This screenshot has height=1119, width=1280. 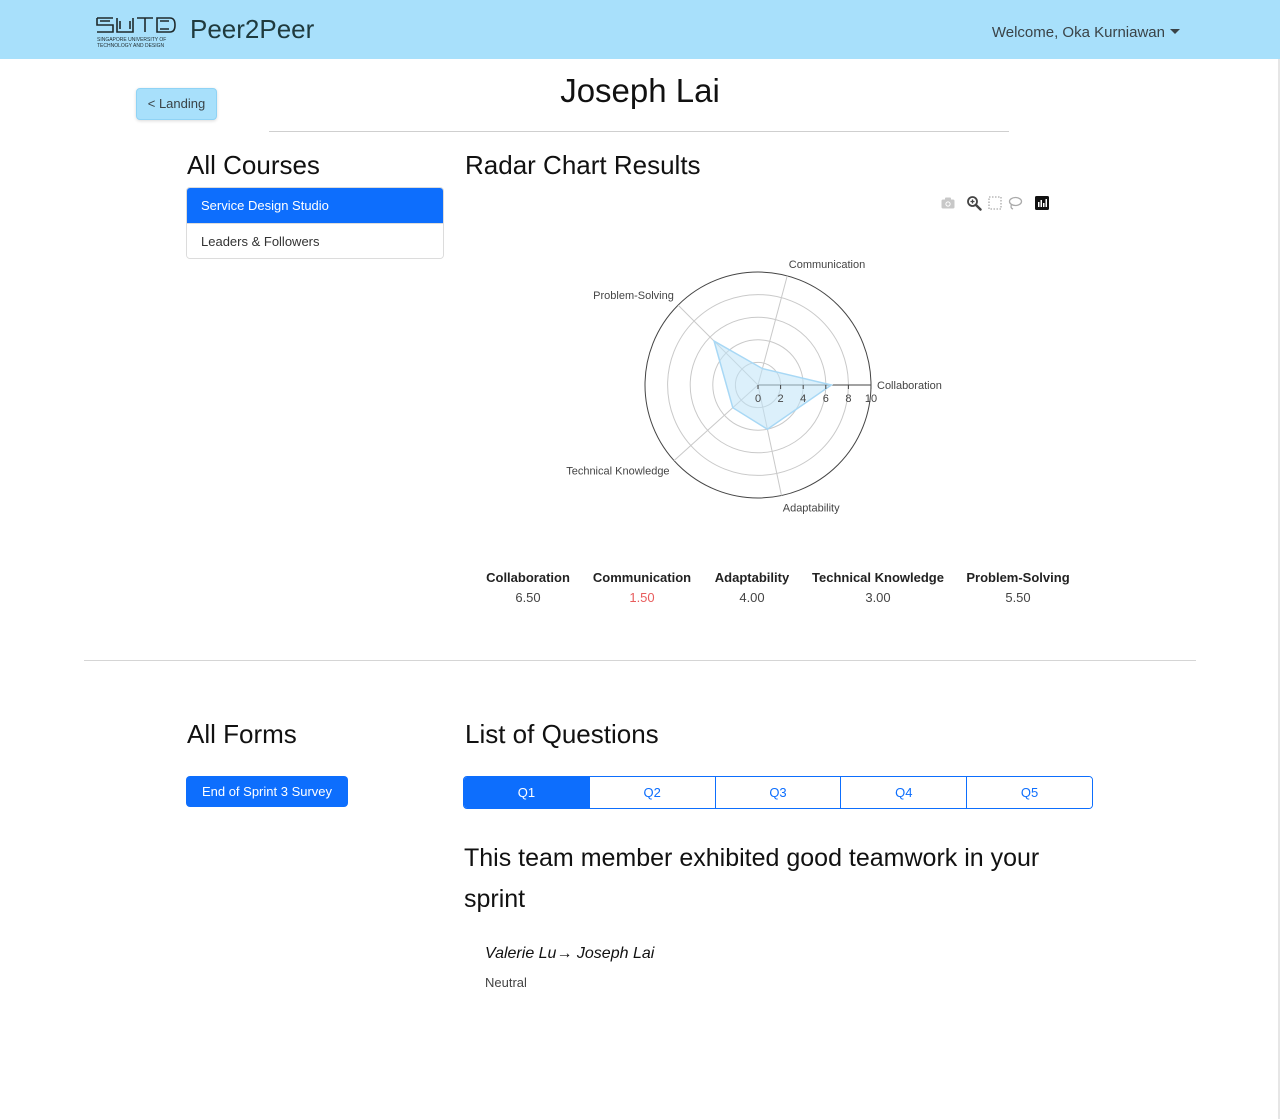 I want to click on questions-heading: List of Questions, so click(x=562, y=734).